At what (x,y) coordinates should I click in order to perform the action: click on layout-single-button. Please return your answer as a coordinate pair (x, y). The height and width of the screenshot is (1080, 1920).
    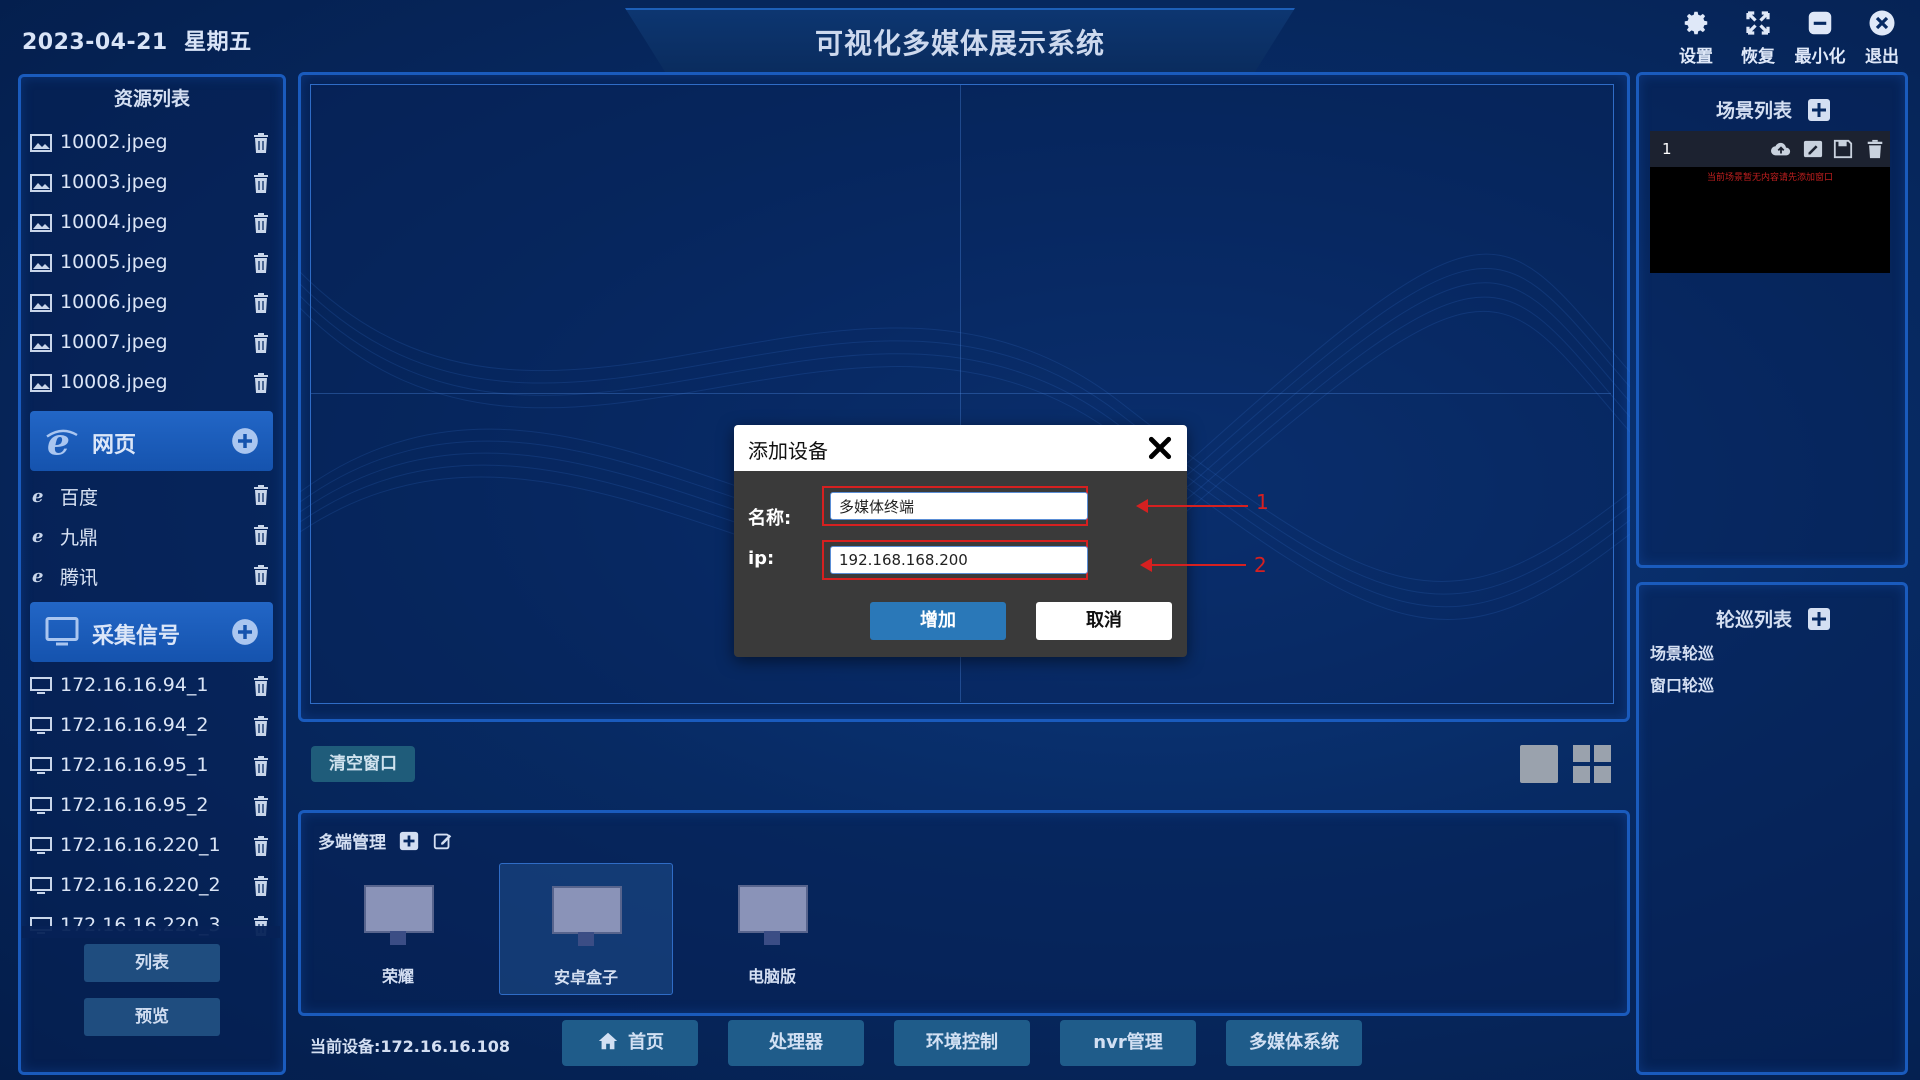
    Looking at the image, I should click on (1539, 764).